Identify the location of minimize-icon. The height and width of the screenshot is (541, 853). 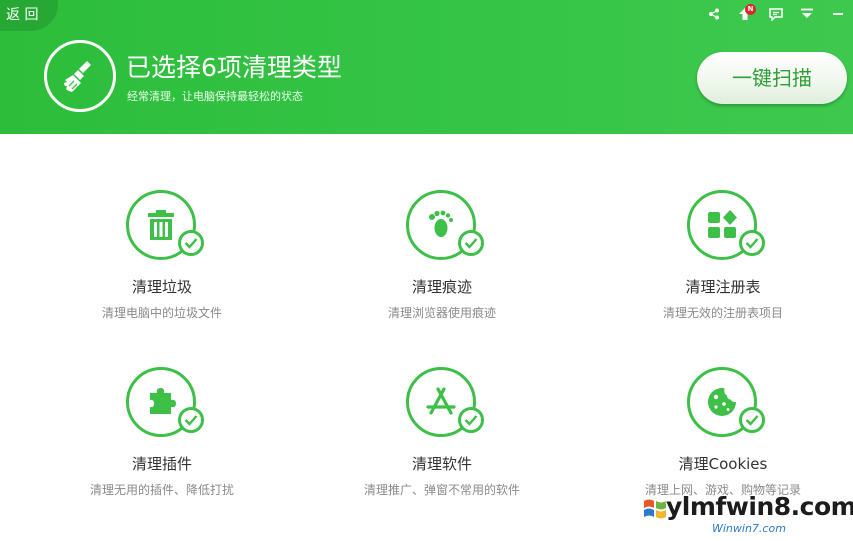
(837, 14).